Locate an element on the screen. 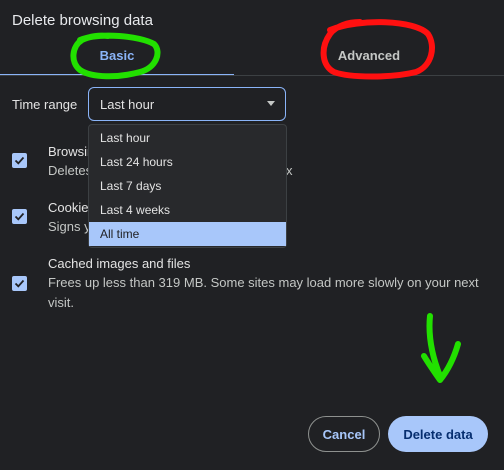 The width and height of the screenshot is (504, 470). cookies-title: Cookie is located at coordinates (68, 207).